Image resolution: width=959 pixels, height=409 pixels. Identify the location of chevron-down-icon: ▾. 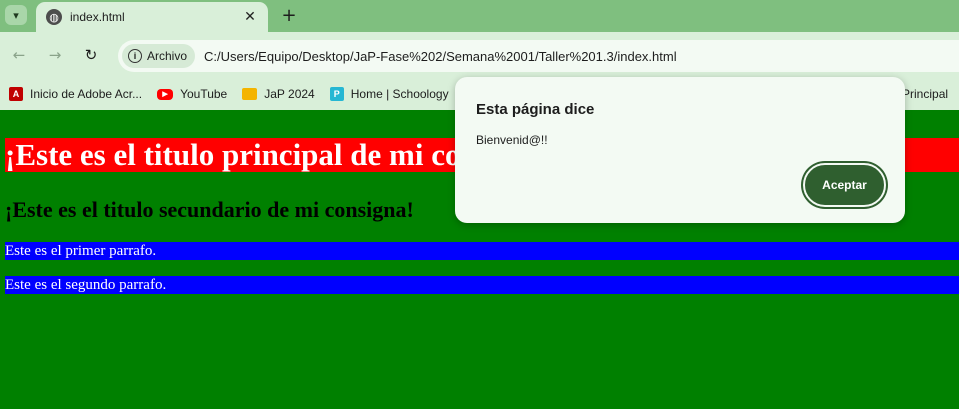
(16, 15).